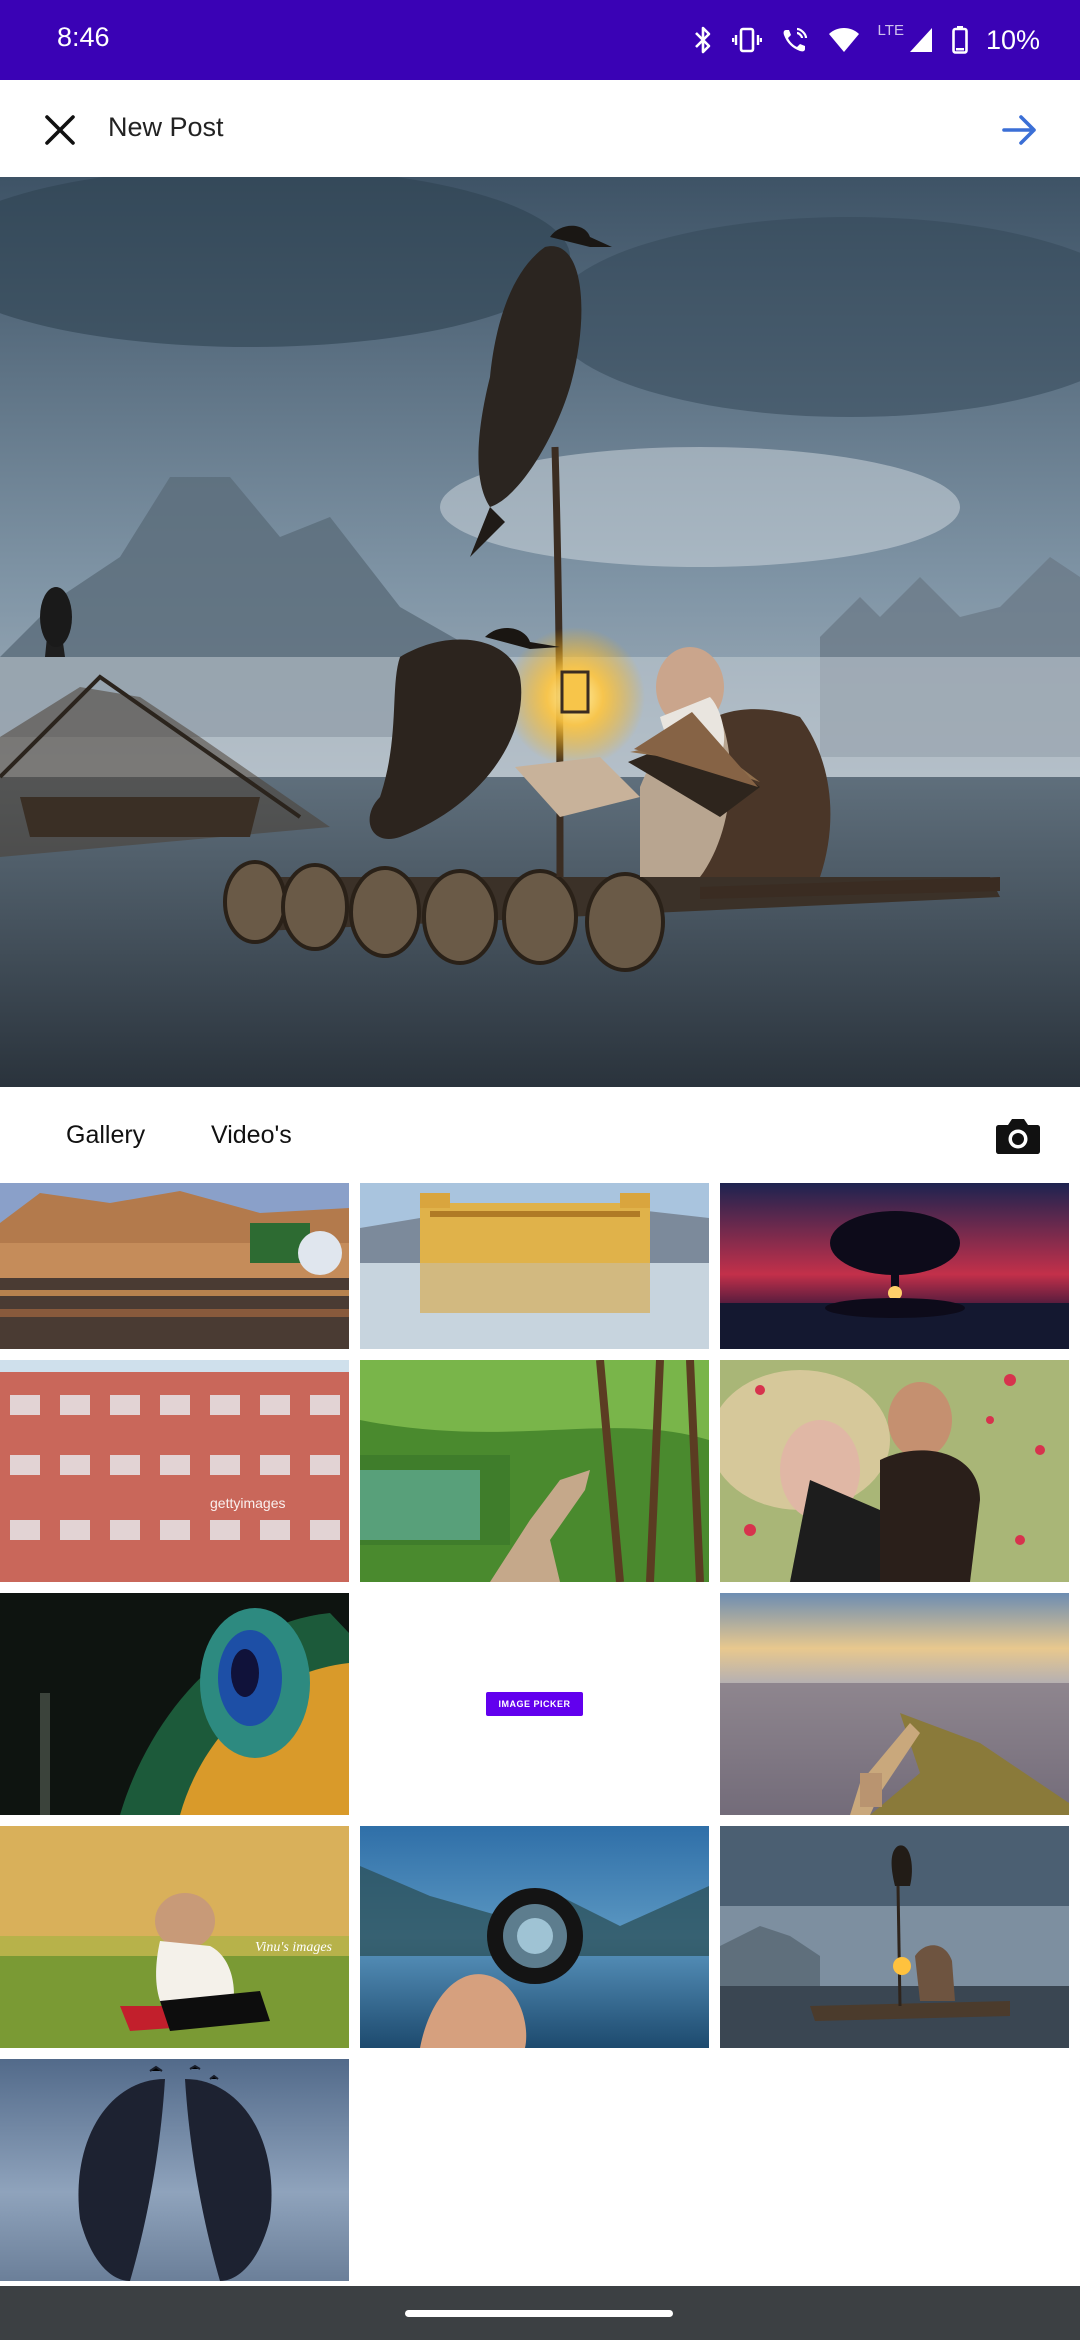  I want to click on arrow-right-icon, so click(1019, 130).